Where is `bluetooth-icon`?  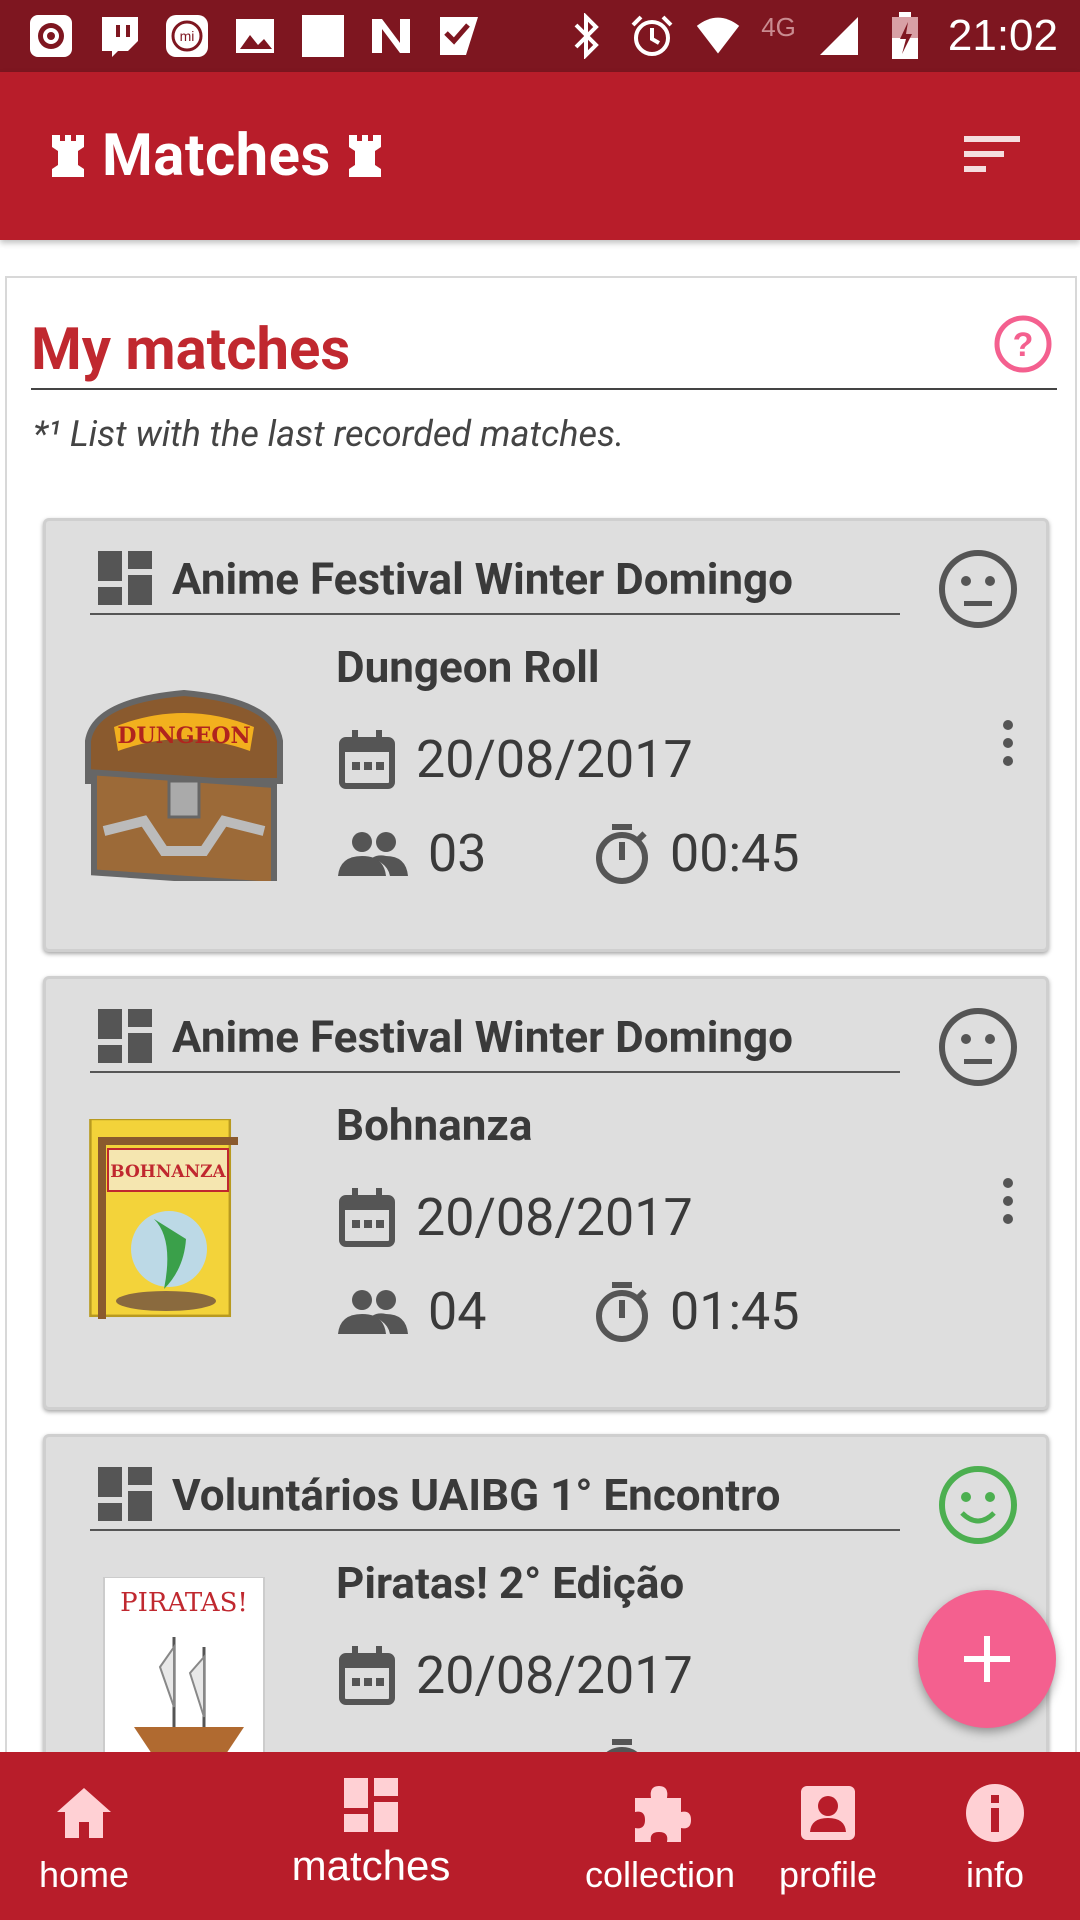
bluetooth-icon is located at coordinates (586, 36).